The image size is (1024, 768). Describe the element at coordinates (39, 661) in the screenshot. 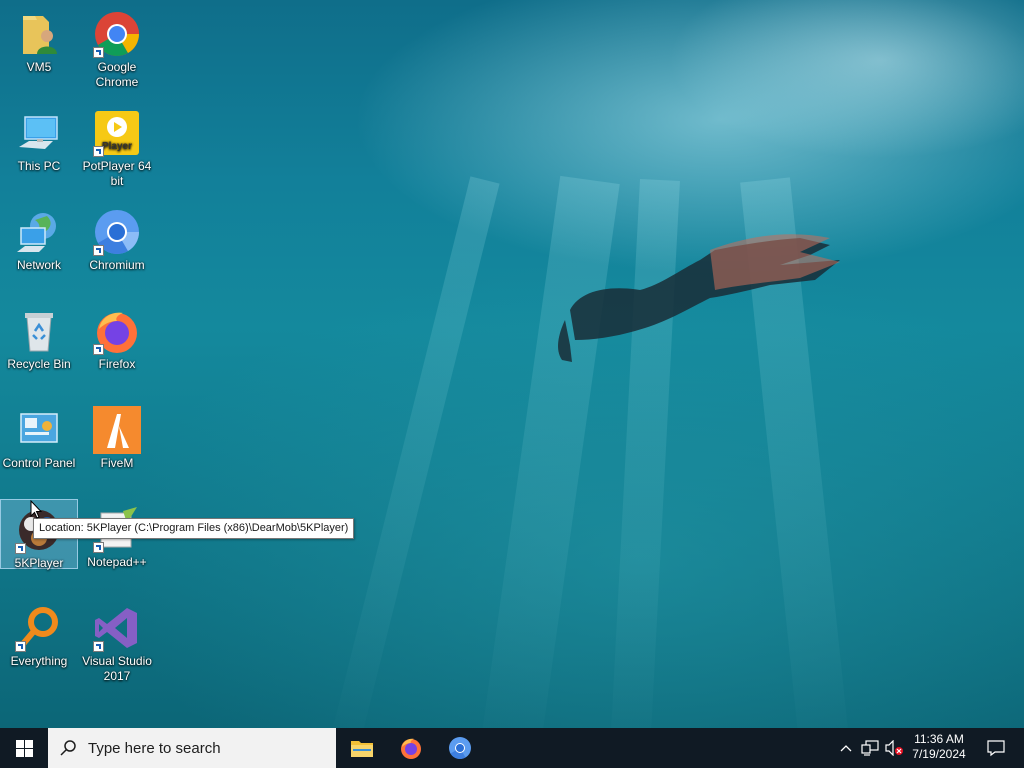

I see `desktop-icon-label: Everything` at that location.